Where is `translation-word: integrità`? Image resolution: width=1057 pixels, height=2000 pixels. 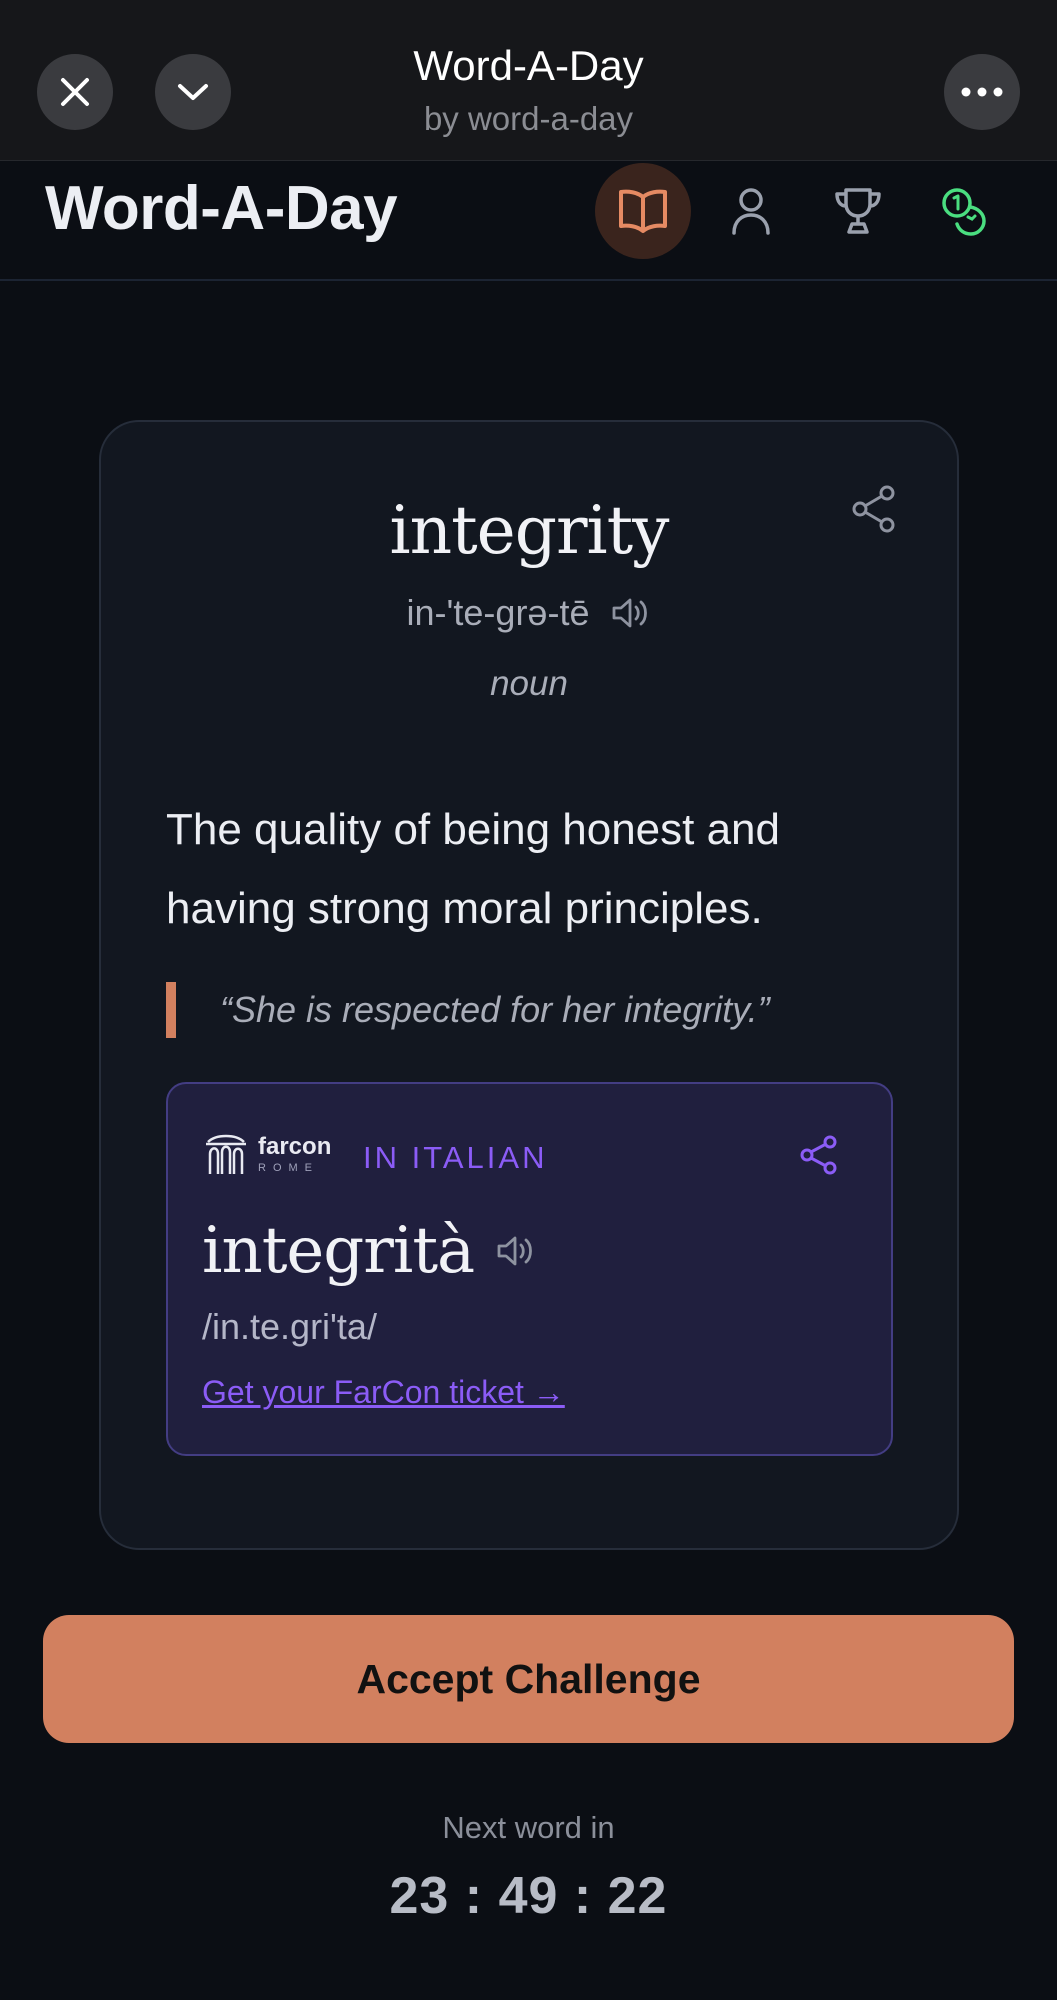 translation-word: integrità is located at coordinates (338, 1251).